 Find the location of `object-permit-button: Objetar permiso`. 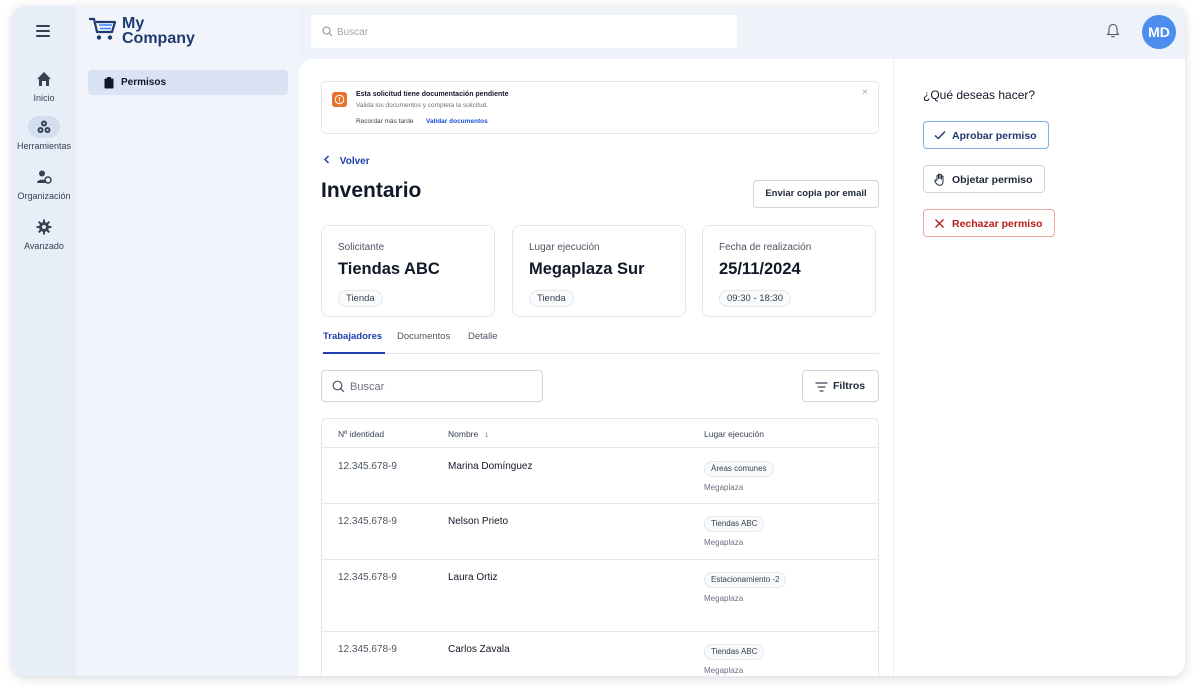

object-permit-button: Objetar permiso is located at coordinates (984, 179).